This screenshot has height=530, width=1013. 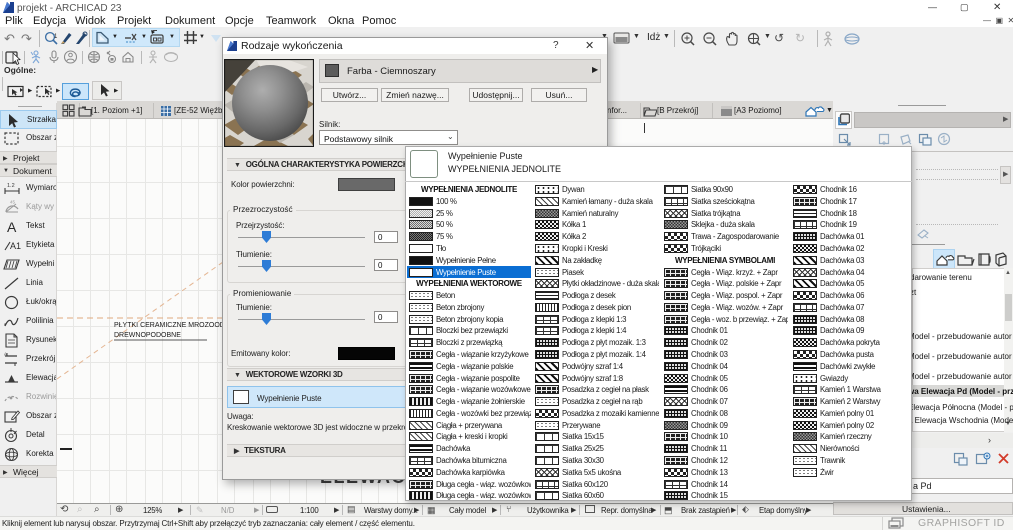 What do you see at coordinates (13, 202) in the screenshot?
I see `svg-text: 45` at bounding box center [13, 202].